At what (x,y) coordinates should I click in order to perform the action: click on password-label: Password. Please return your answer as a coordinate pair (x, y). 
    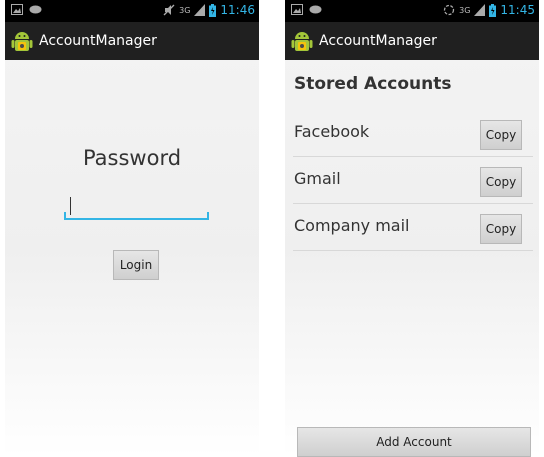
    Looking at the image, I should click on (132, 158).